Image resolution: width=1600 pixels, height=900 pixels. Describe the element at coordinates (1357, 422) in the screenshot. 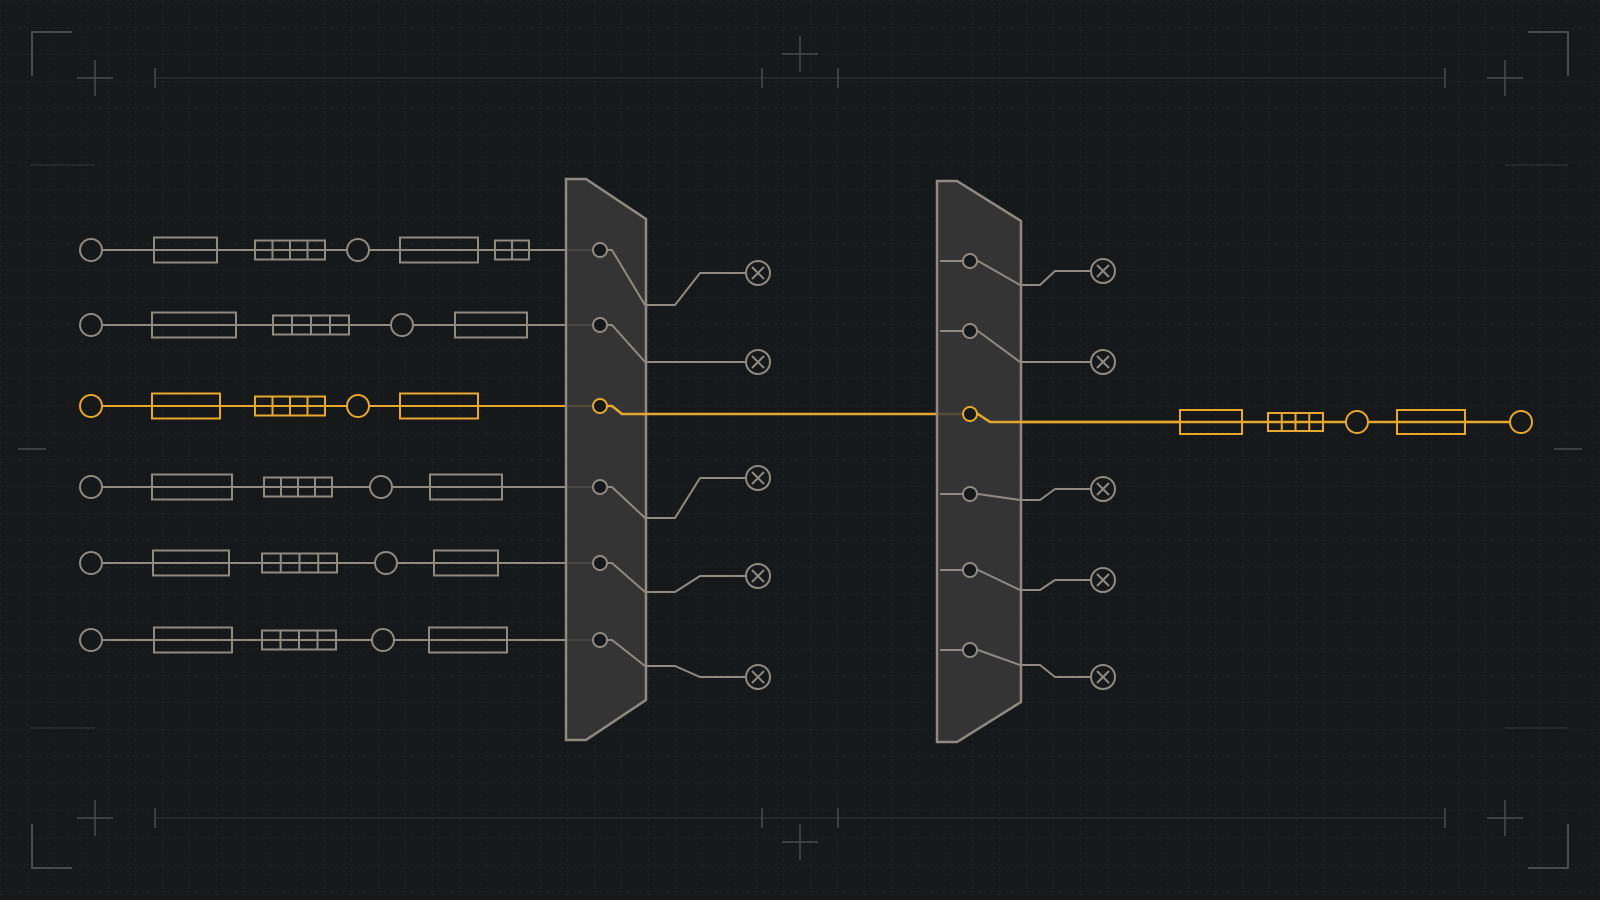

I see `output-node` at that location.